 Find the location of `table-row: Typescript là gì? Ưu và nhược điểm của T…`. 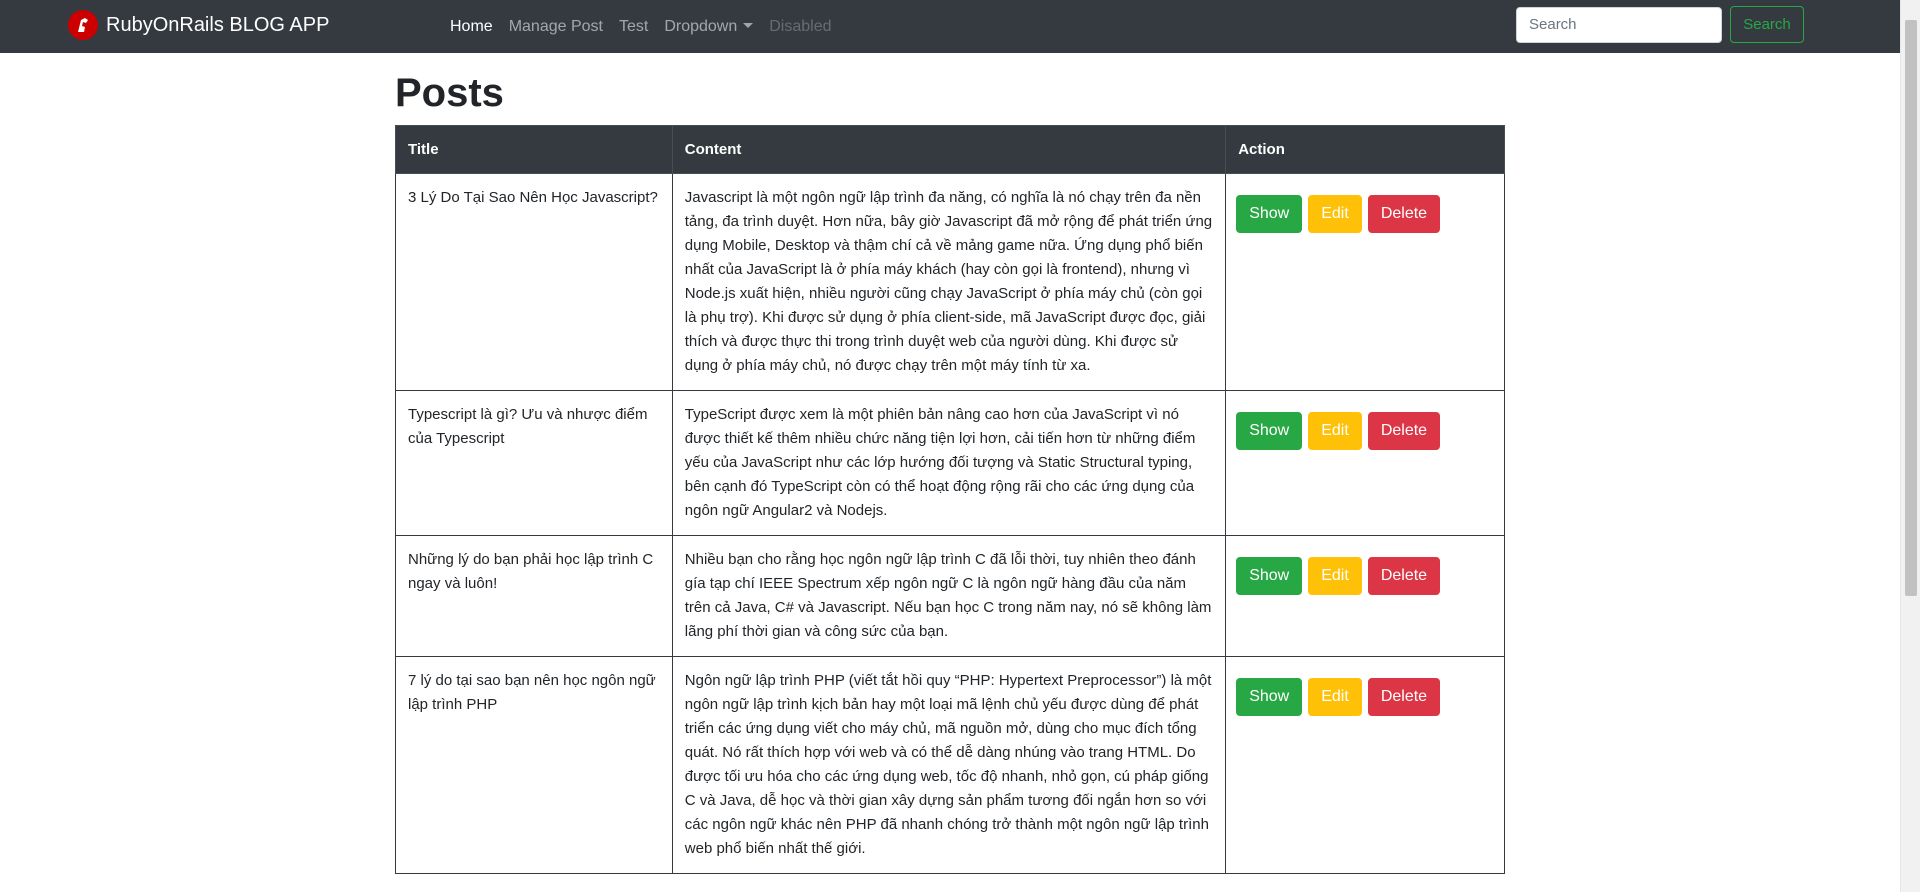

table-row: Typescript là gì? Ưu và nhược điểm của T… is located at coordinates (950, 463).